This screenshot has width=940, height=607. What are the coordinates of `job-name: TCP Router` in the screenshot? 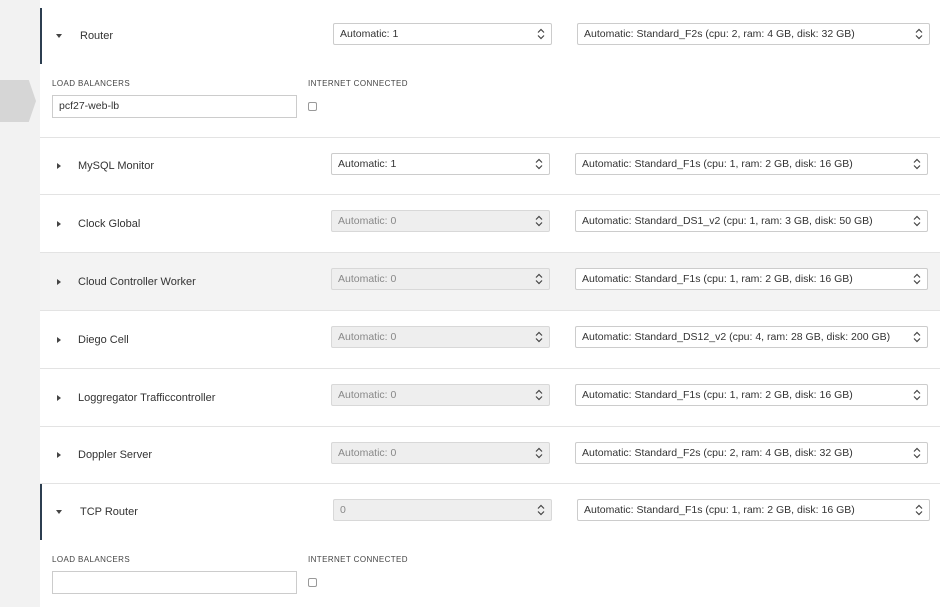 It's located at (109, 512).